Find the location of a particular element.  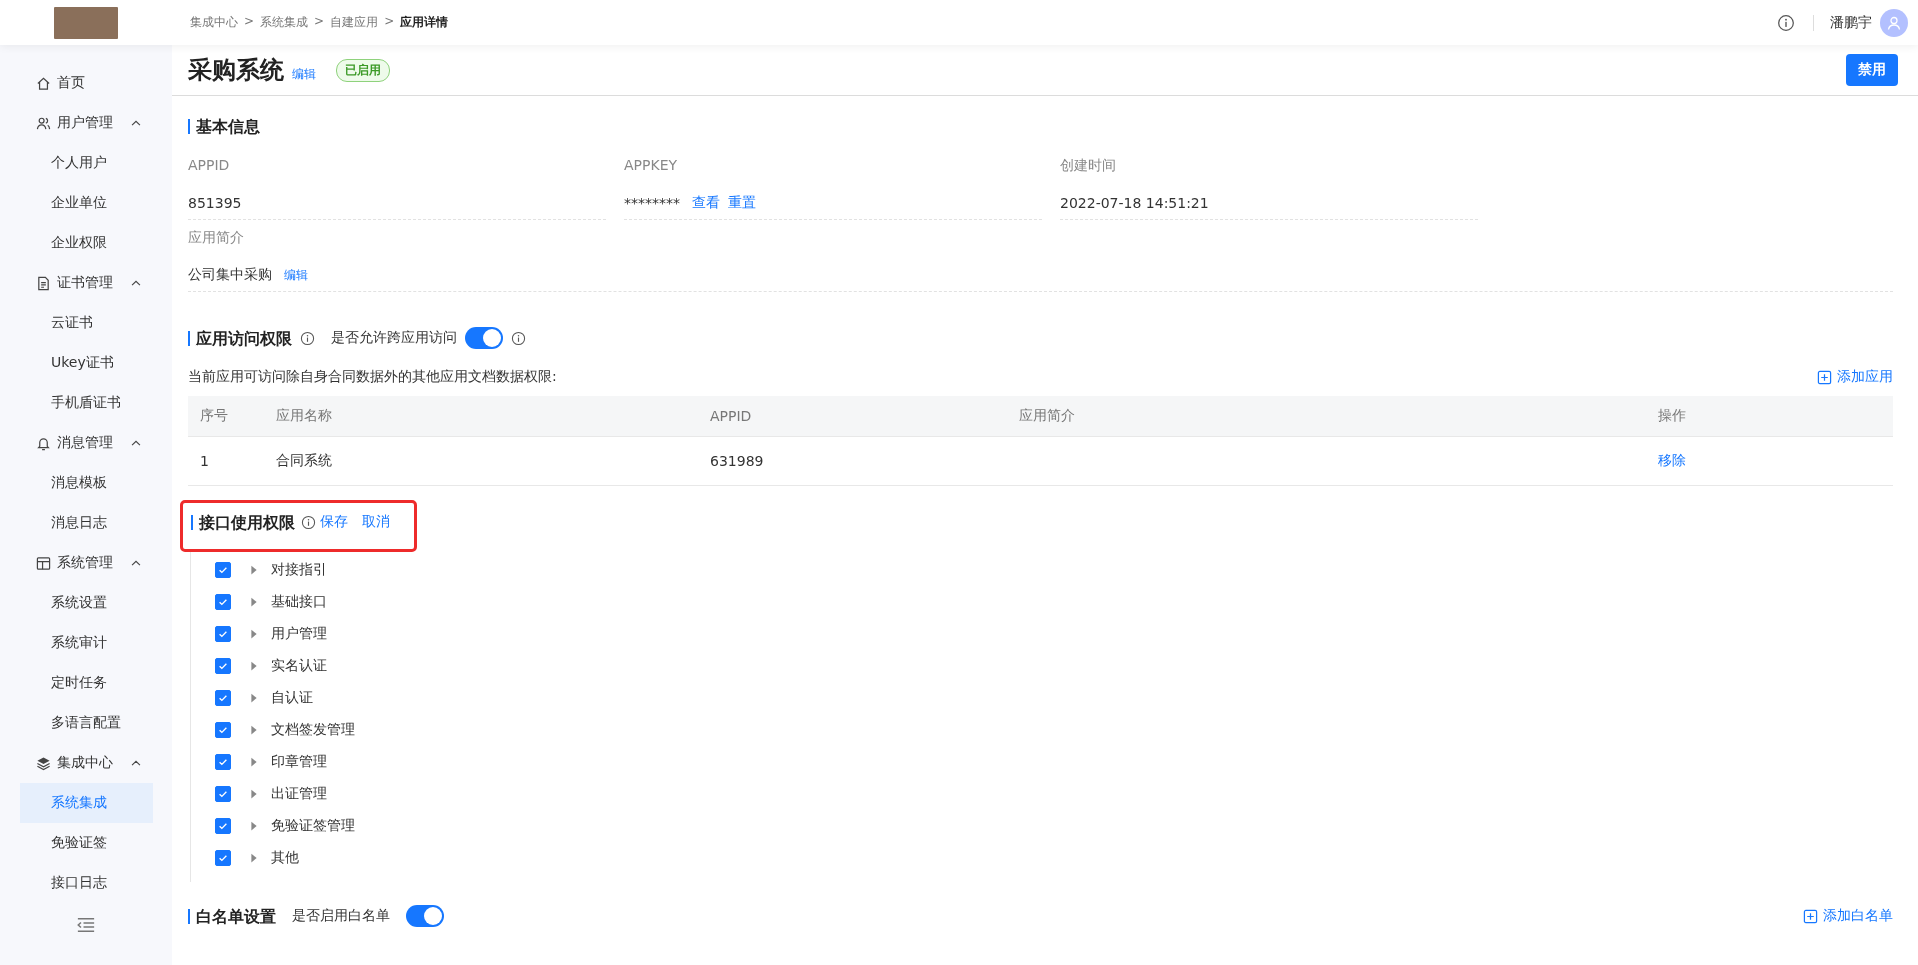

sidebar-item: 消息日志 is located at coordinates (86, 523).